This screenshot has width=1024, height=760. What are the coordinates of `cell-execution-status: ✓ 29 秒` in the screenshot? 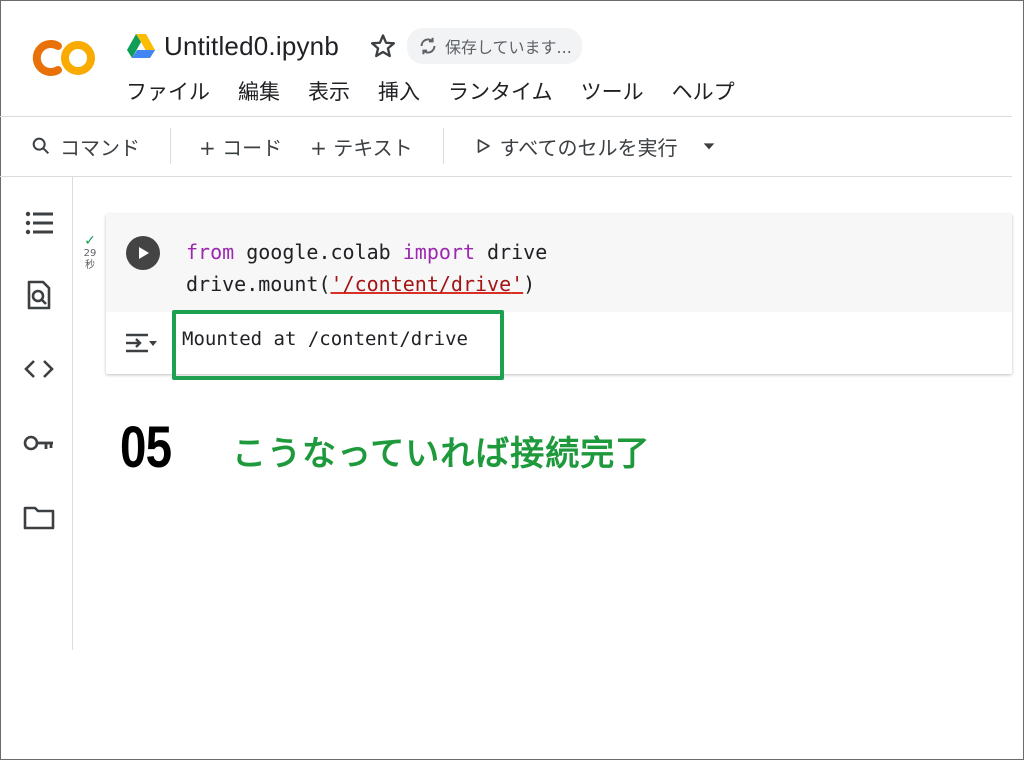 It's located at (90, 253).